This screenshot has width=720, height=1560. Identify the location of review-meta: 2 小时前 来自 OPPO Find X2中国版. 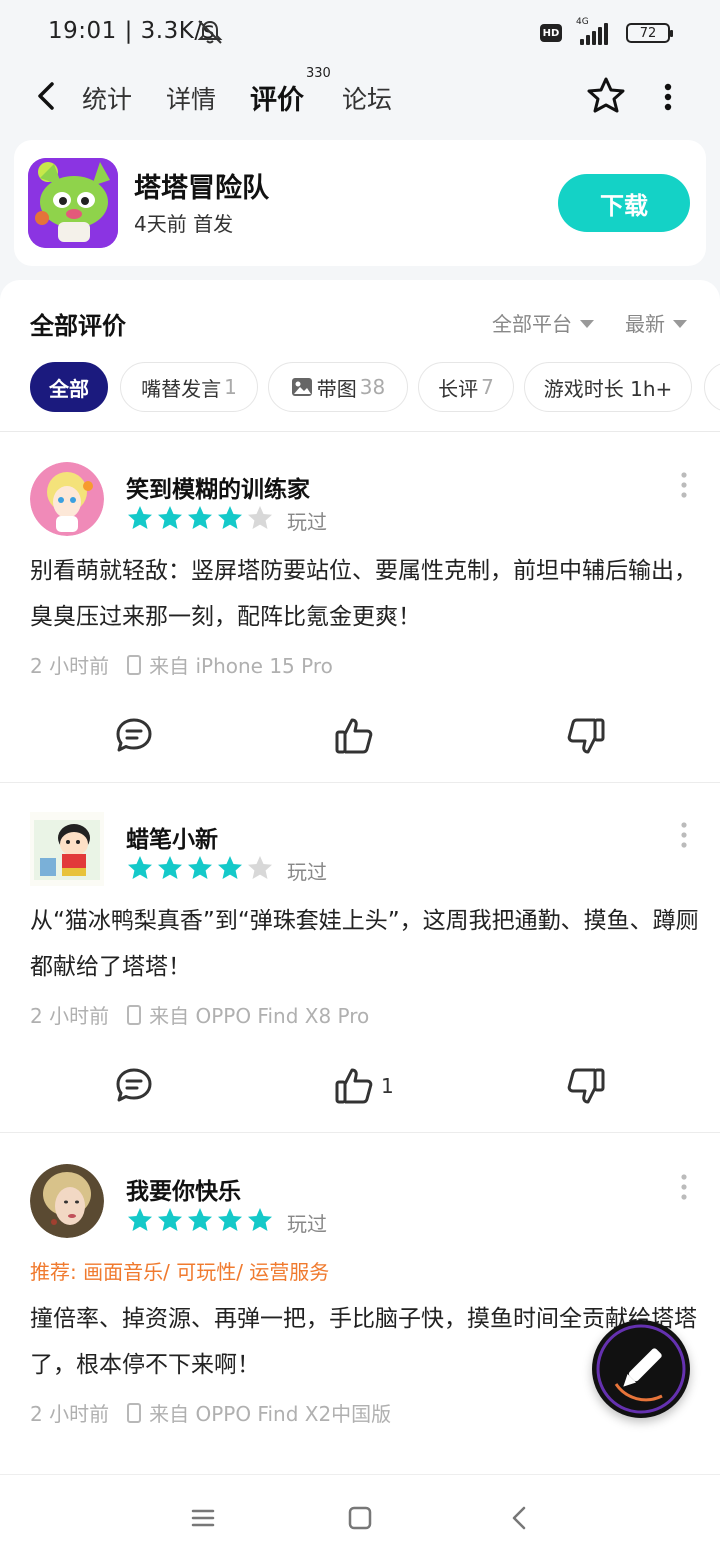
(210, 1412).